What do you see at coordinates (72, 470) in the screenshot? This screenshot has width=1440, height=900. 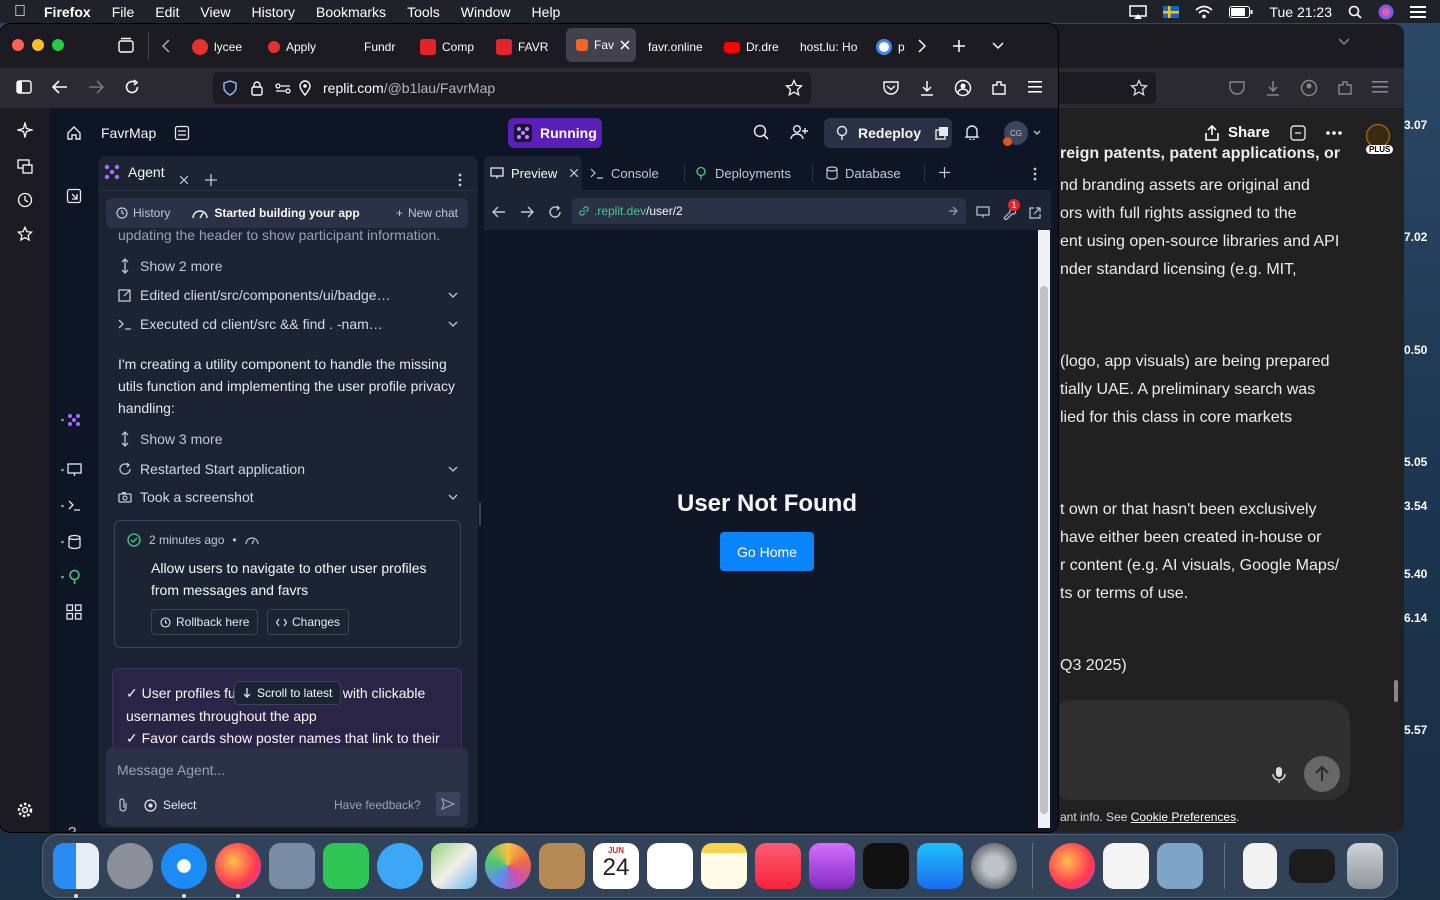 I see `preview-tool-icon` at bounding box center [72, 470].